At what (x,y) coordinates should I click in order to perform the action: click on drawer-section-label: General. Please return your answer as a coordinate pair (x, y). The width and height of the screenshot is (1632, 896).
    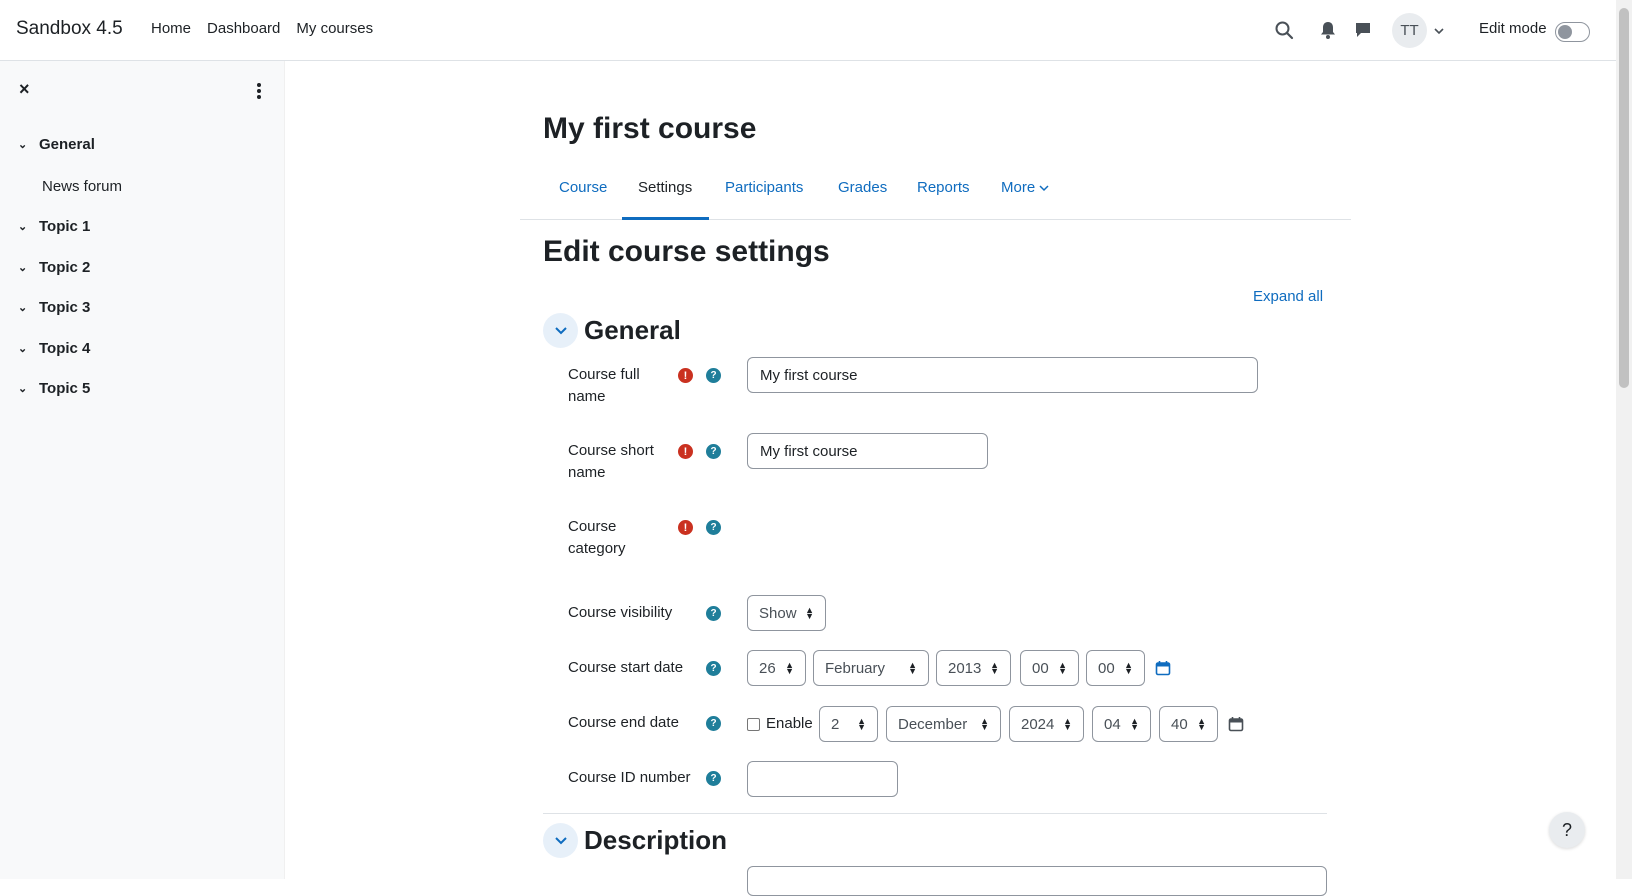
    Looking at the image, I should click on (67, 144).